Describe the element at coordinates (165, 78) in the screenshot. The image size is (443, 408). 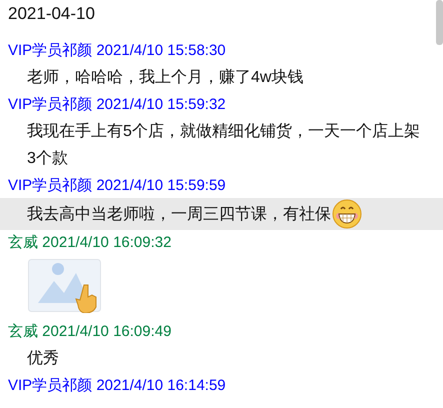
I see `message-text: 老师，哈哈哈，我上个月，赚了4w块钱` at that location.